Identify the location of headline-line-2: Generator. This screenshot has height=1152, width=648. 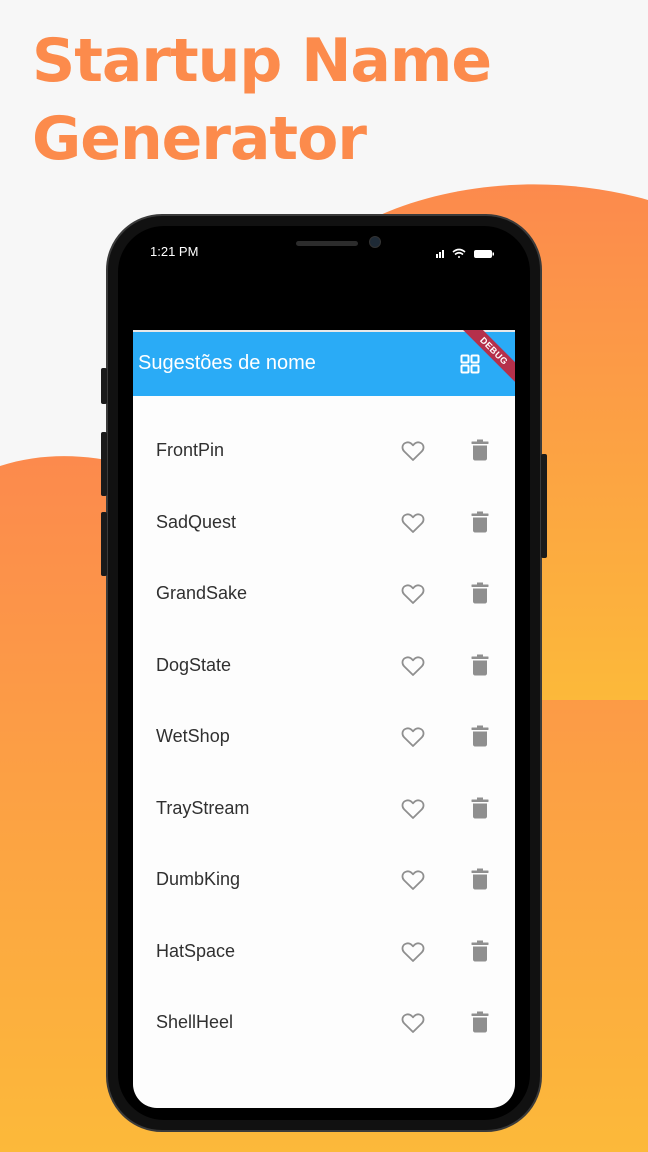
(199, 139).